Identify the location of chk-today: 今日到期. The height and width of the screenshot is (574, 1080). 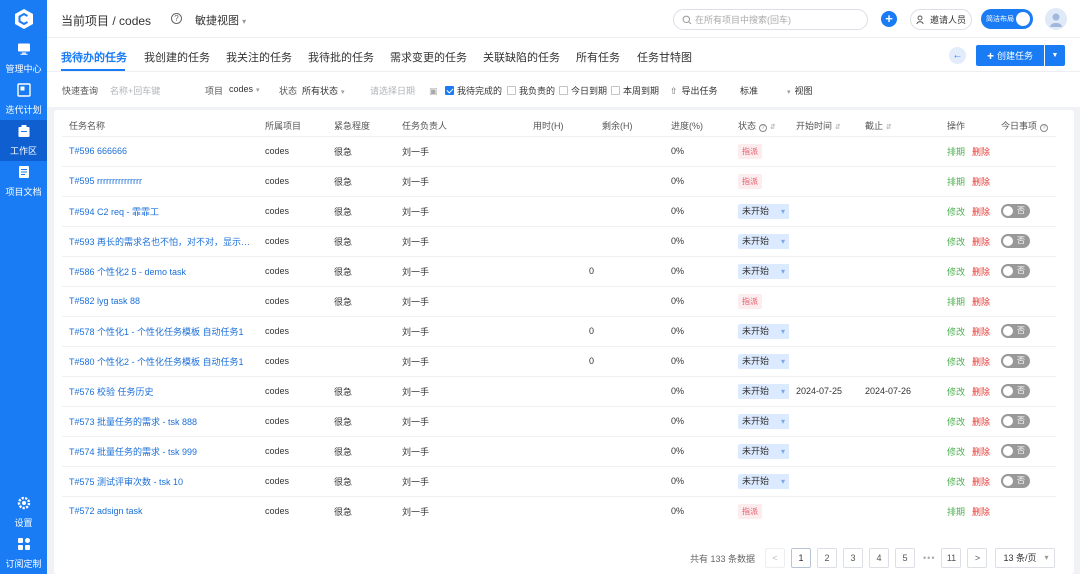
(583, 90).